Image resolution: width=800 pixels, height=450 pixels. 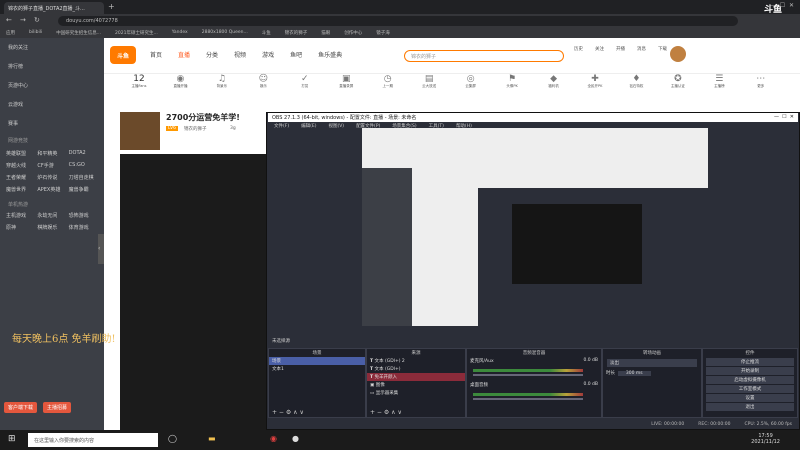 What do you see at coordinates (266, 33) in the screenshot?
I see `bookmark: 斗鱼` at bounding box center [266, 33].